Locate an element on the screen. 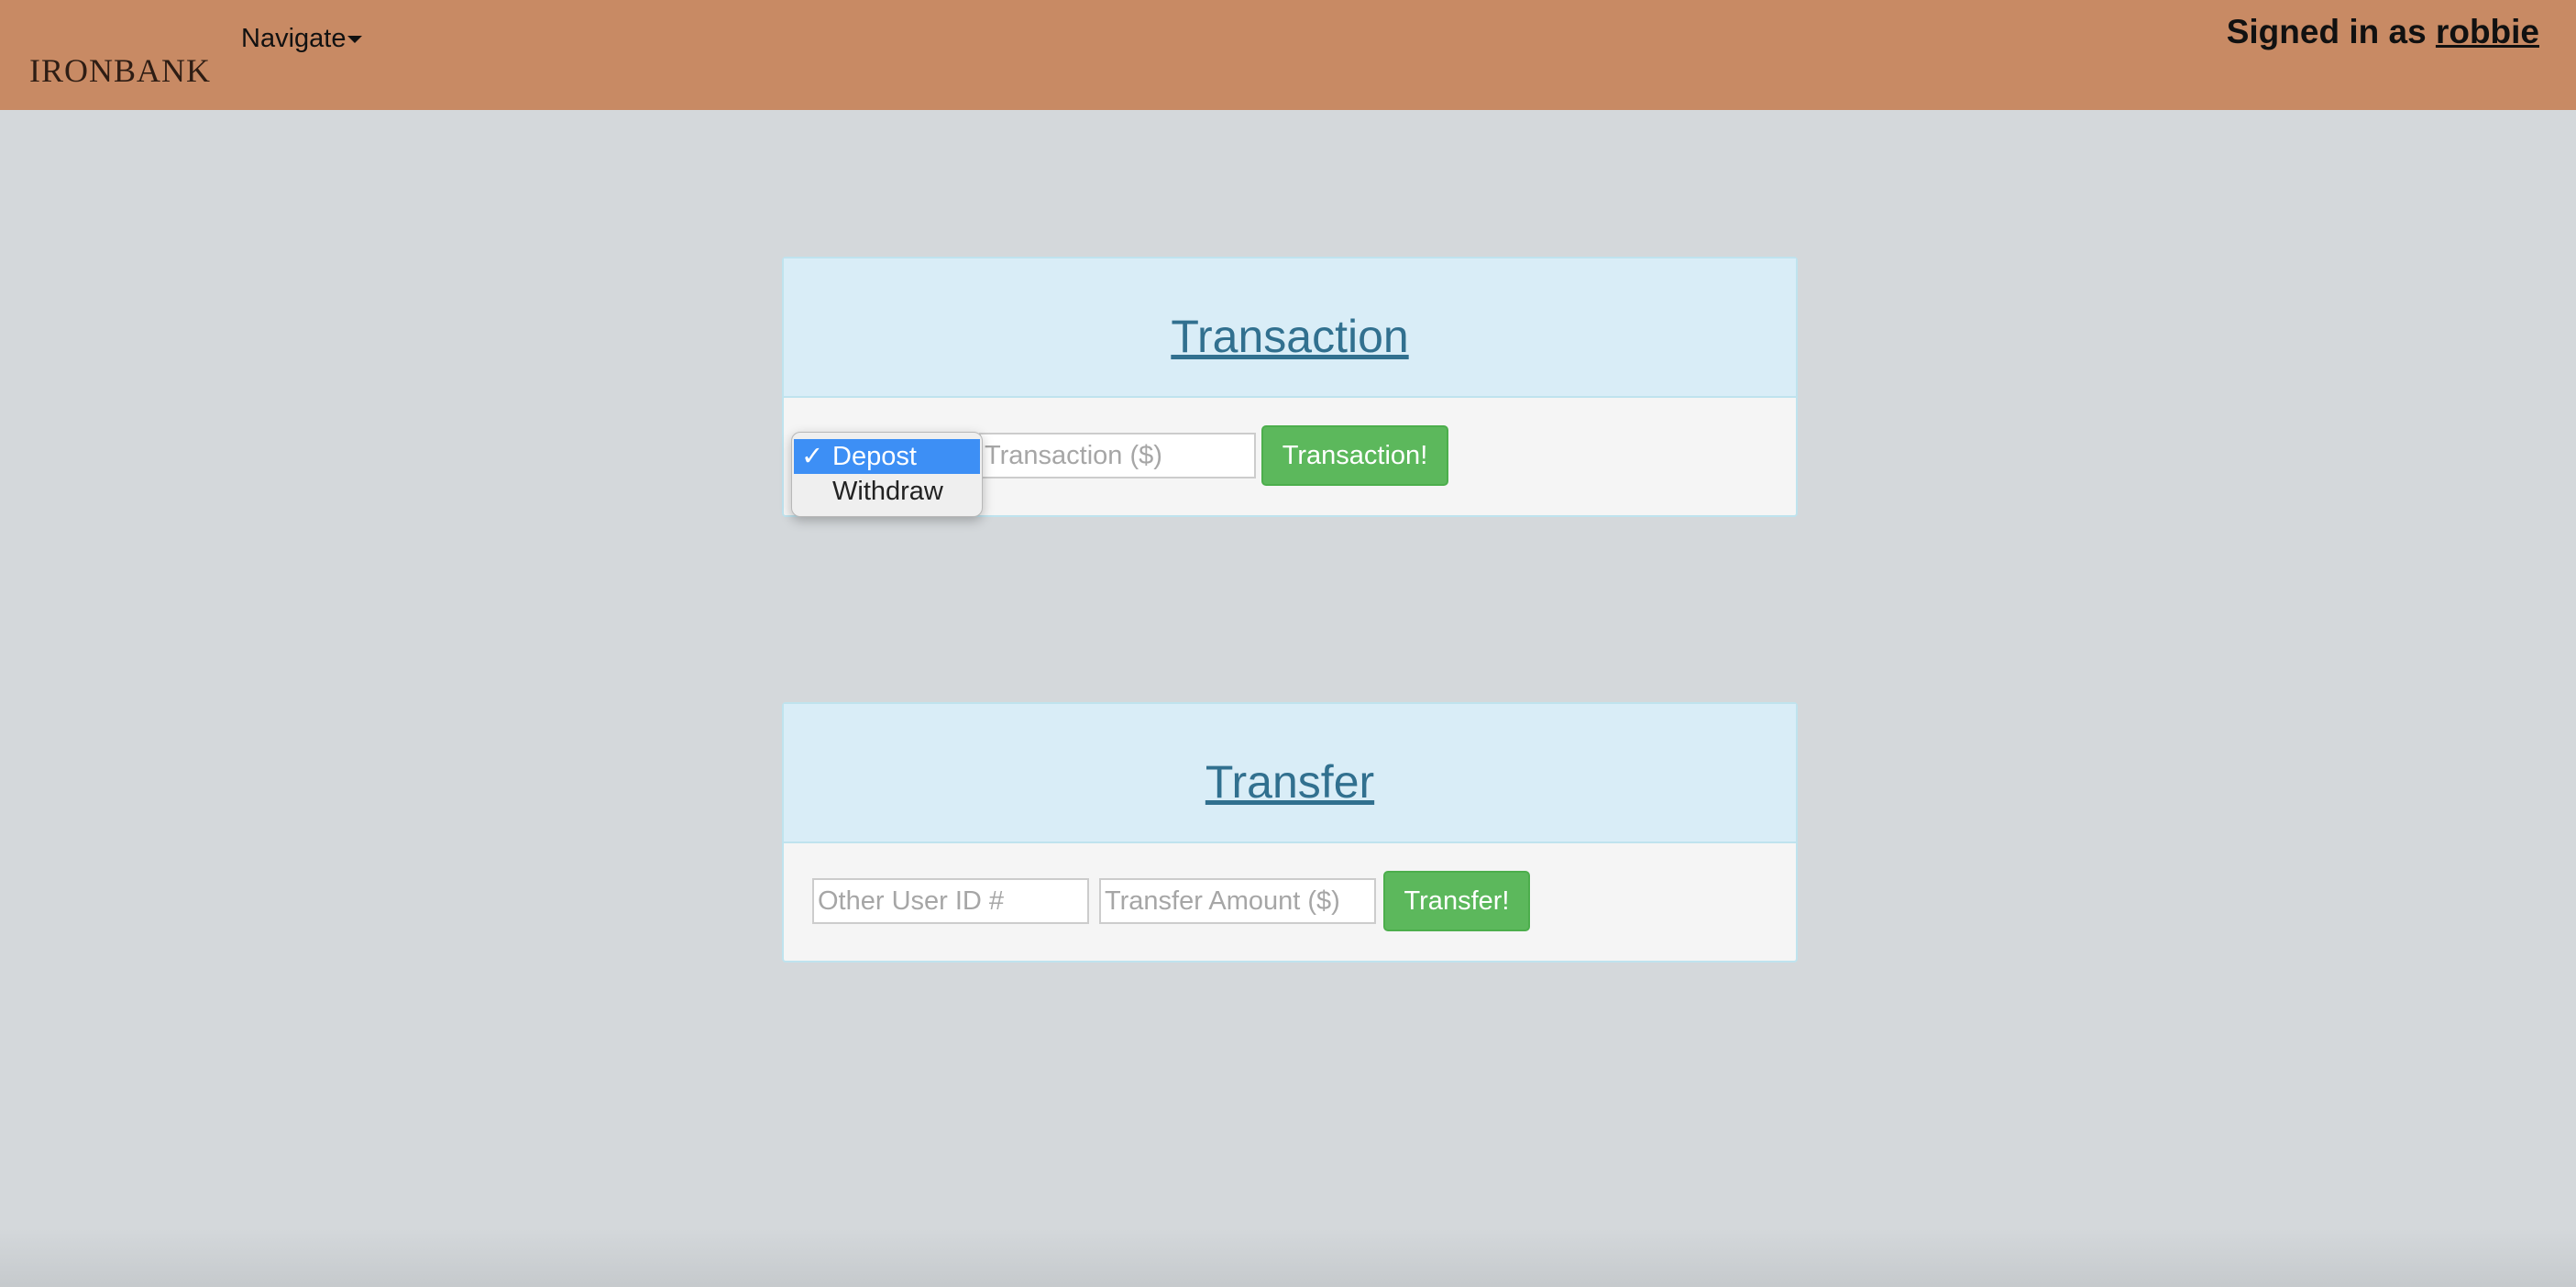  bottom-edge-shadow is located at coordinates (1288, 1257).